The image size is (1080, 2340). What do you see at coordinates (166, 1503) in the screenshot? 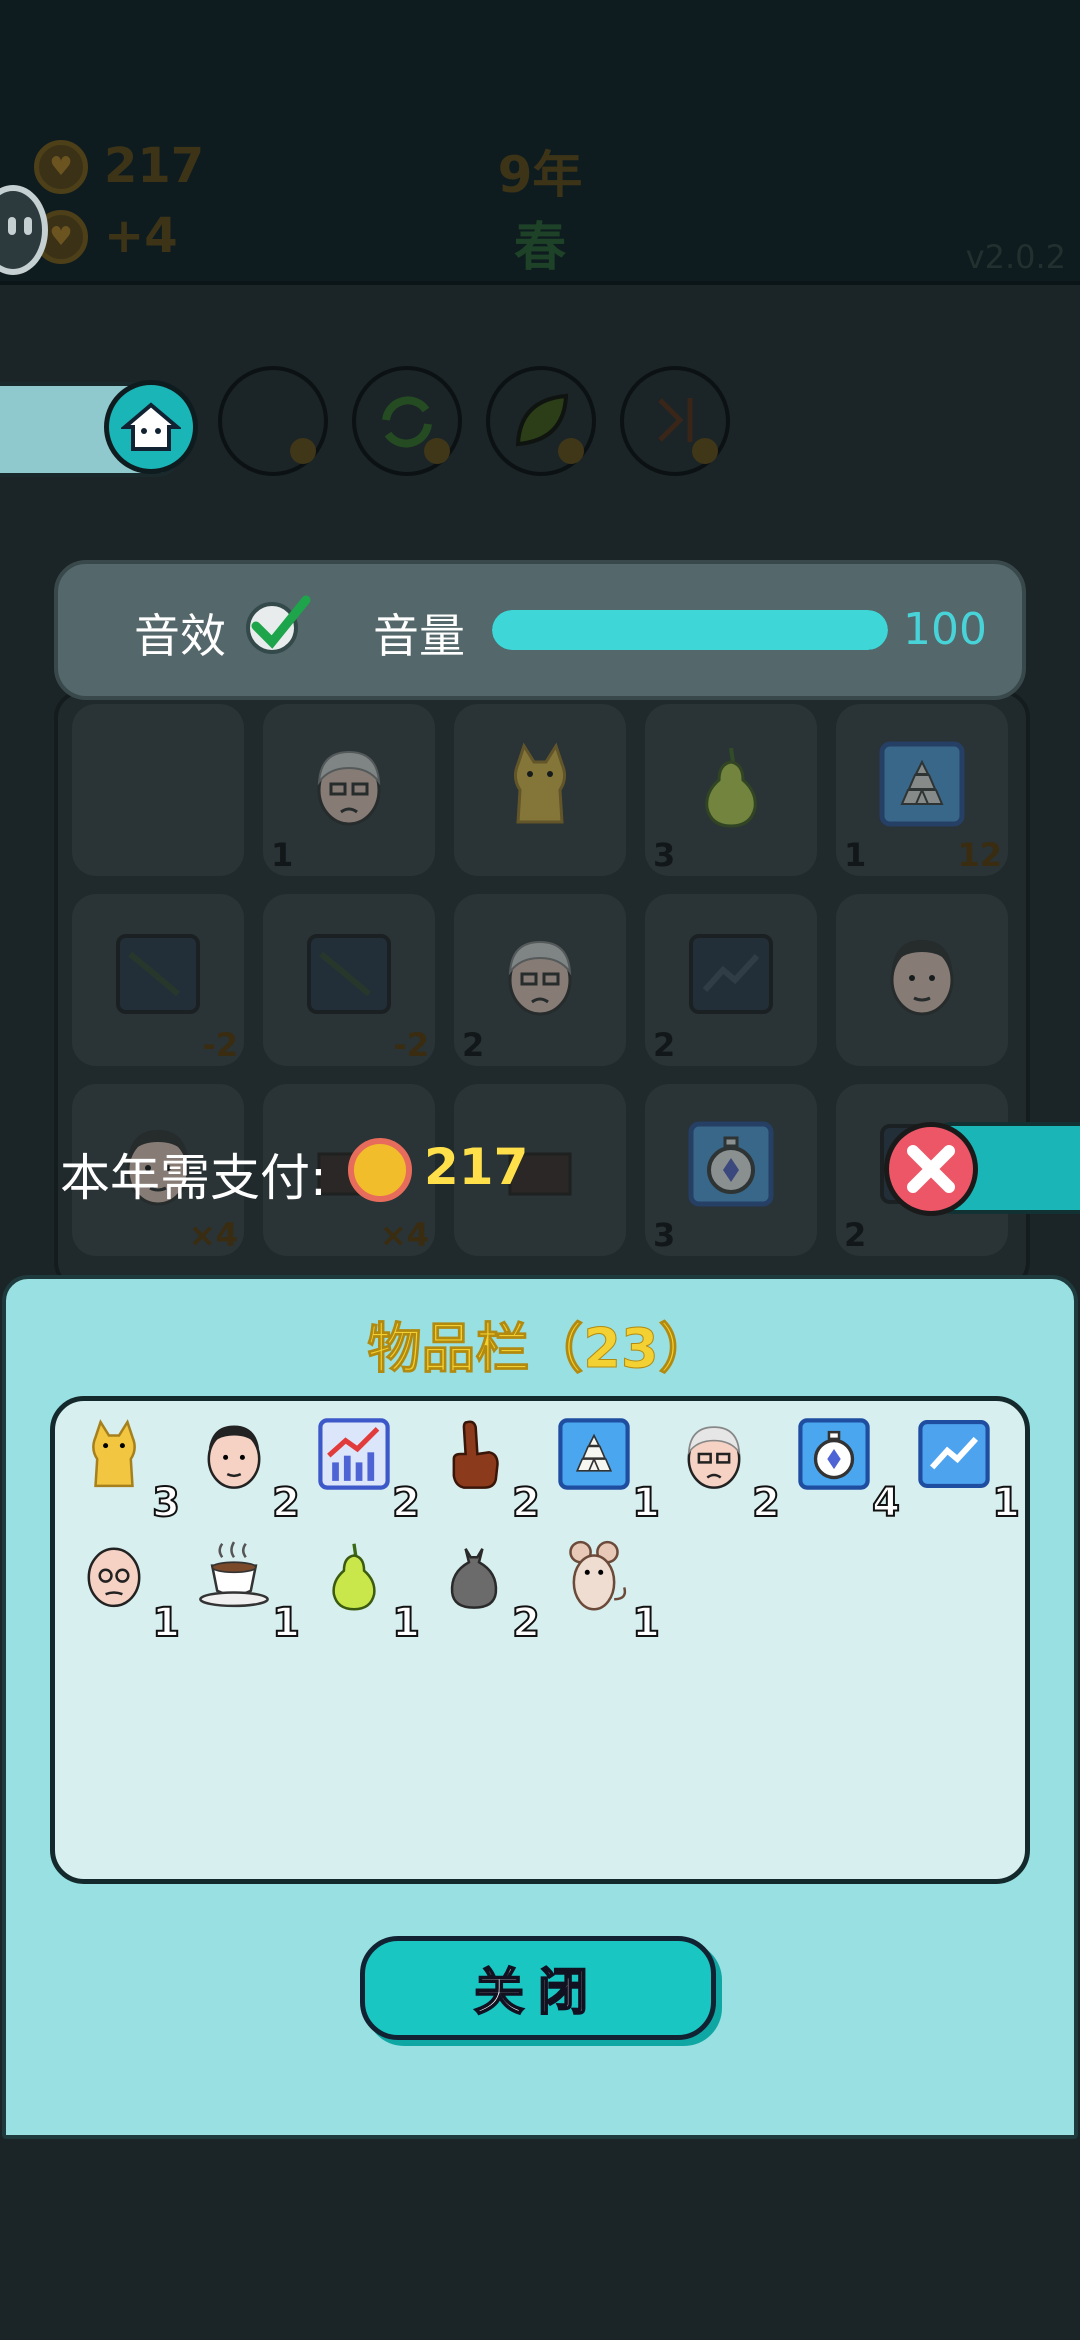
I see `item-count: 3` at bounding box center [166, 1503].